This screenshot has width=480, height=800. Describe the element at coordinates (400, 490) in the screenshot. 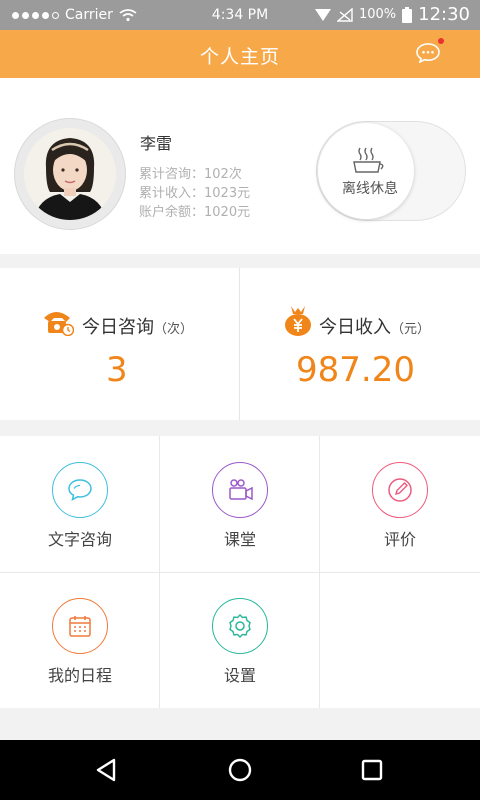

I see `pencil-icon` at that location.